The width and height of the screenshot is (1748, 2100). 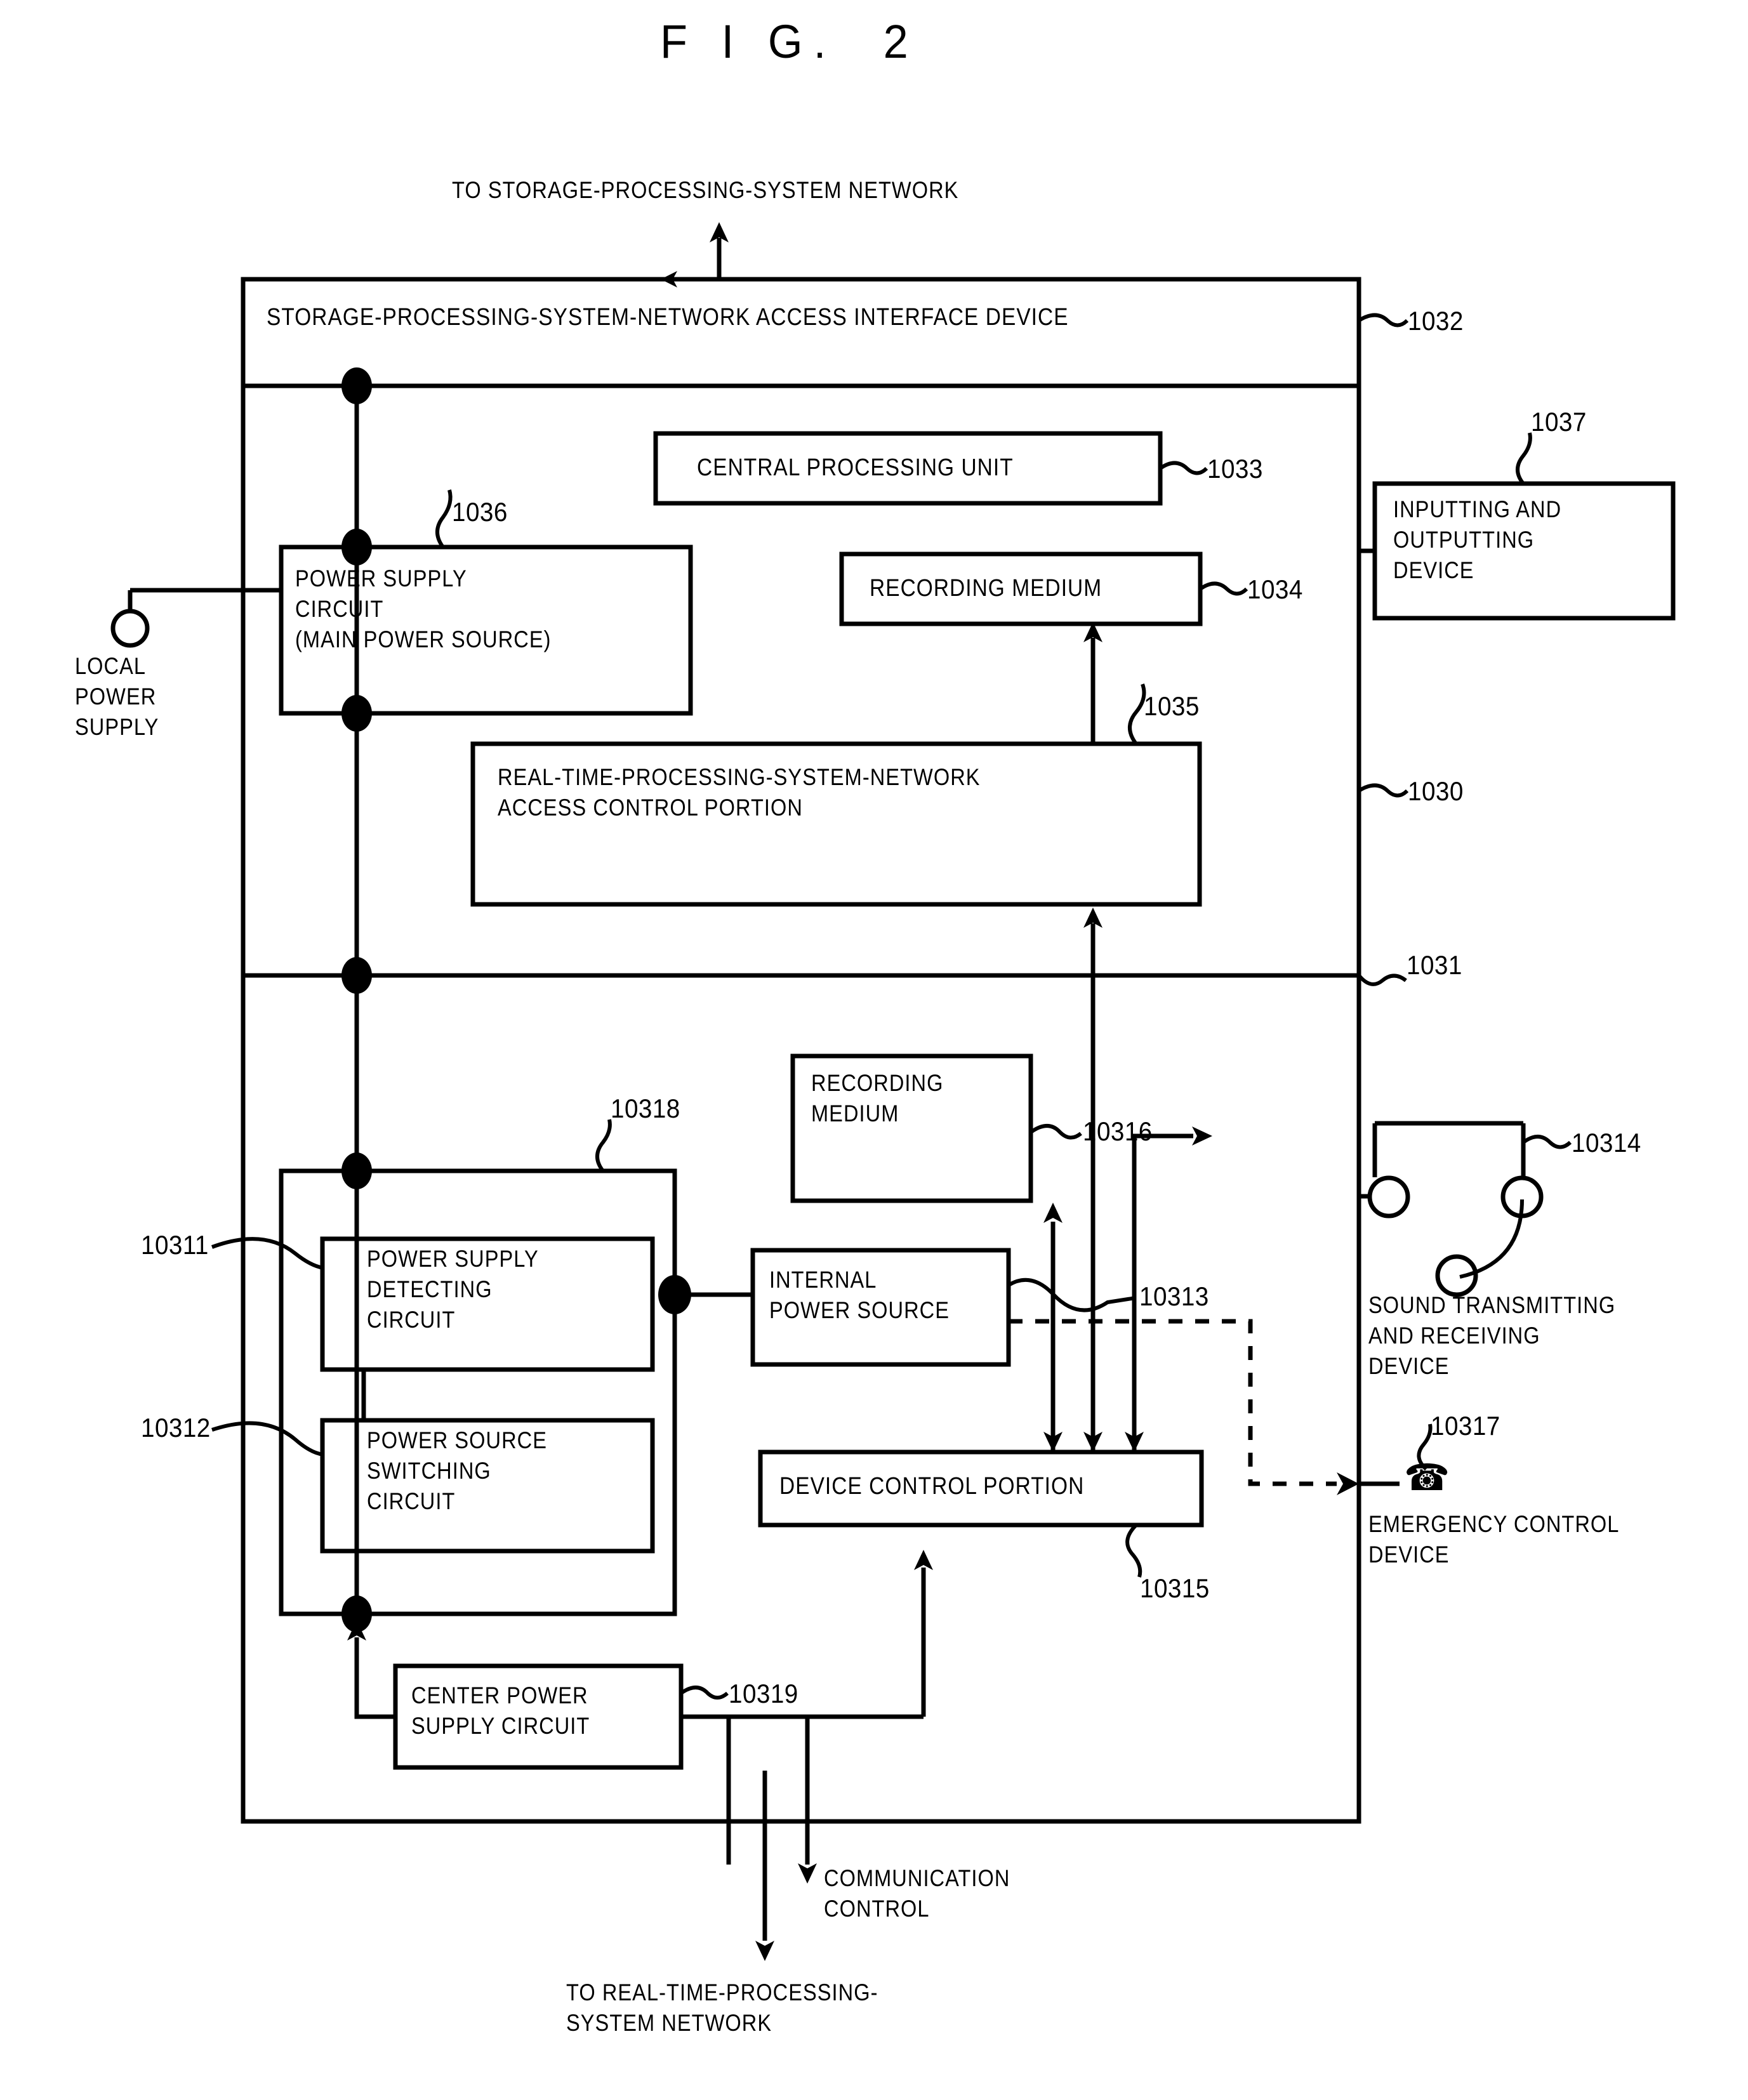 I want to click on power-source-switching-label-2: SWITCHING, so click(x=429, y=1471).